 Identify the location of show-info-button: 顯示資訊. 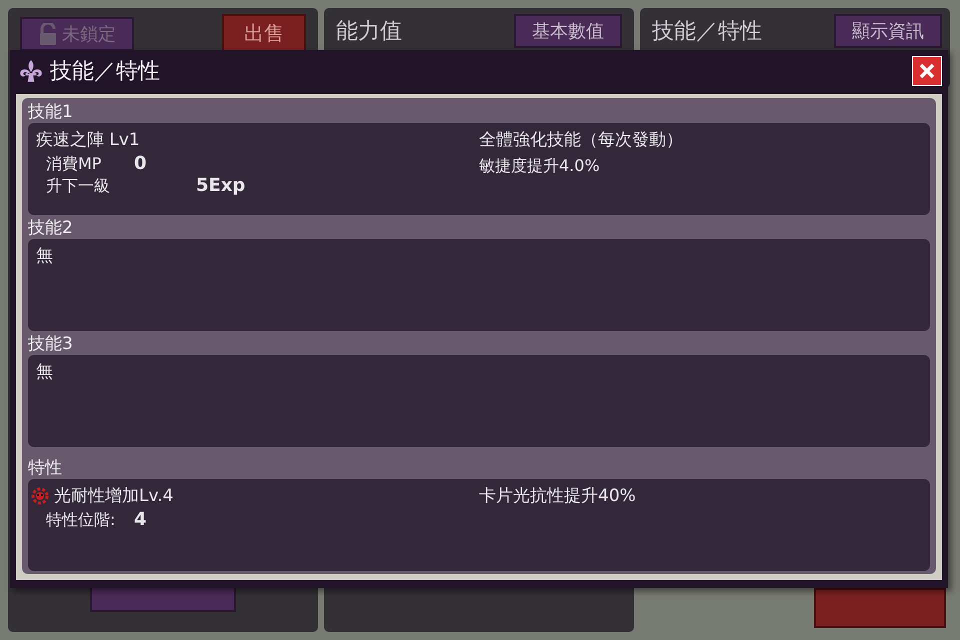
(888, 31).